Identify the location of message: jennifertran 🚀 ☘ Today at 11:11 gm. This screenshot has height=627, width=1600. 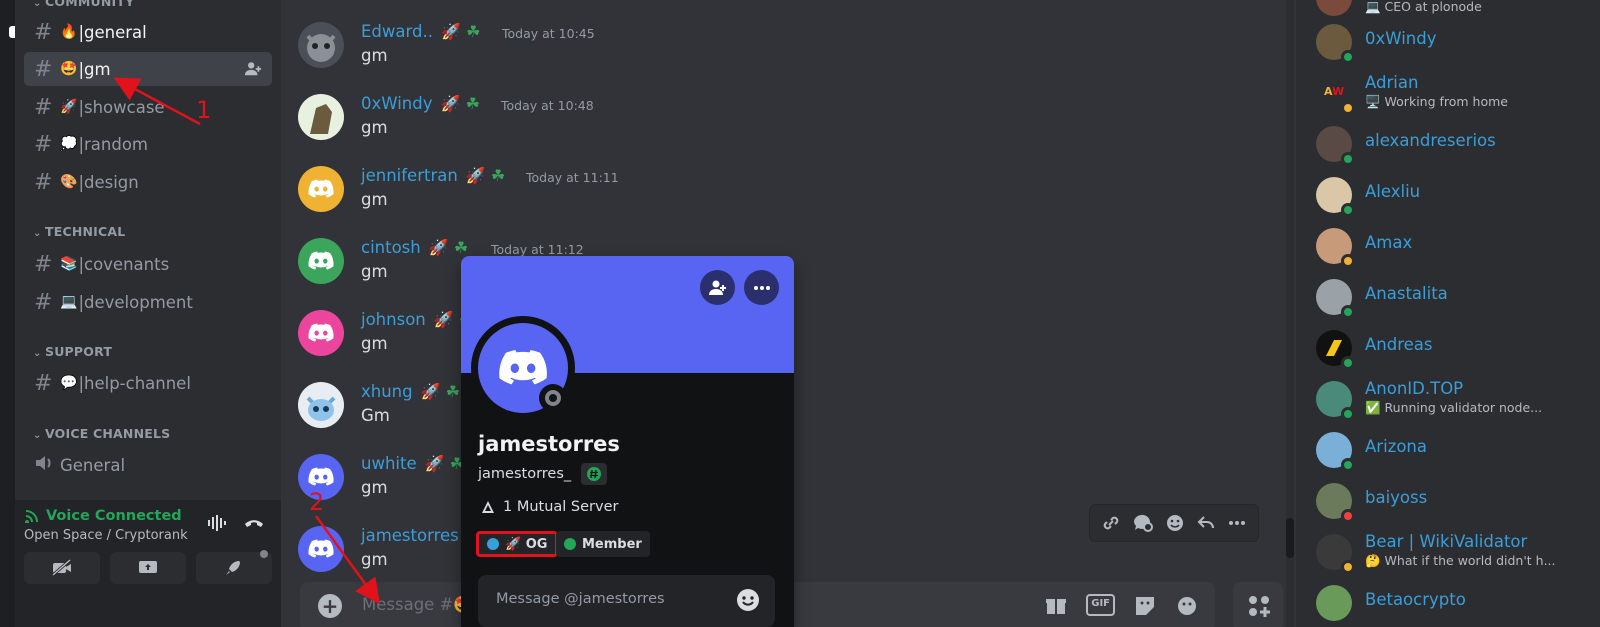
(748, 194).